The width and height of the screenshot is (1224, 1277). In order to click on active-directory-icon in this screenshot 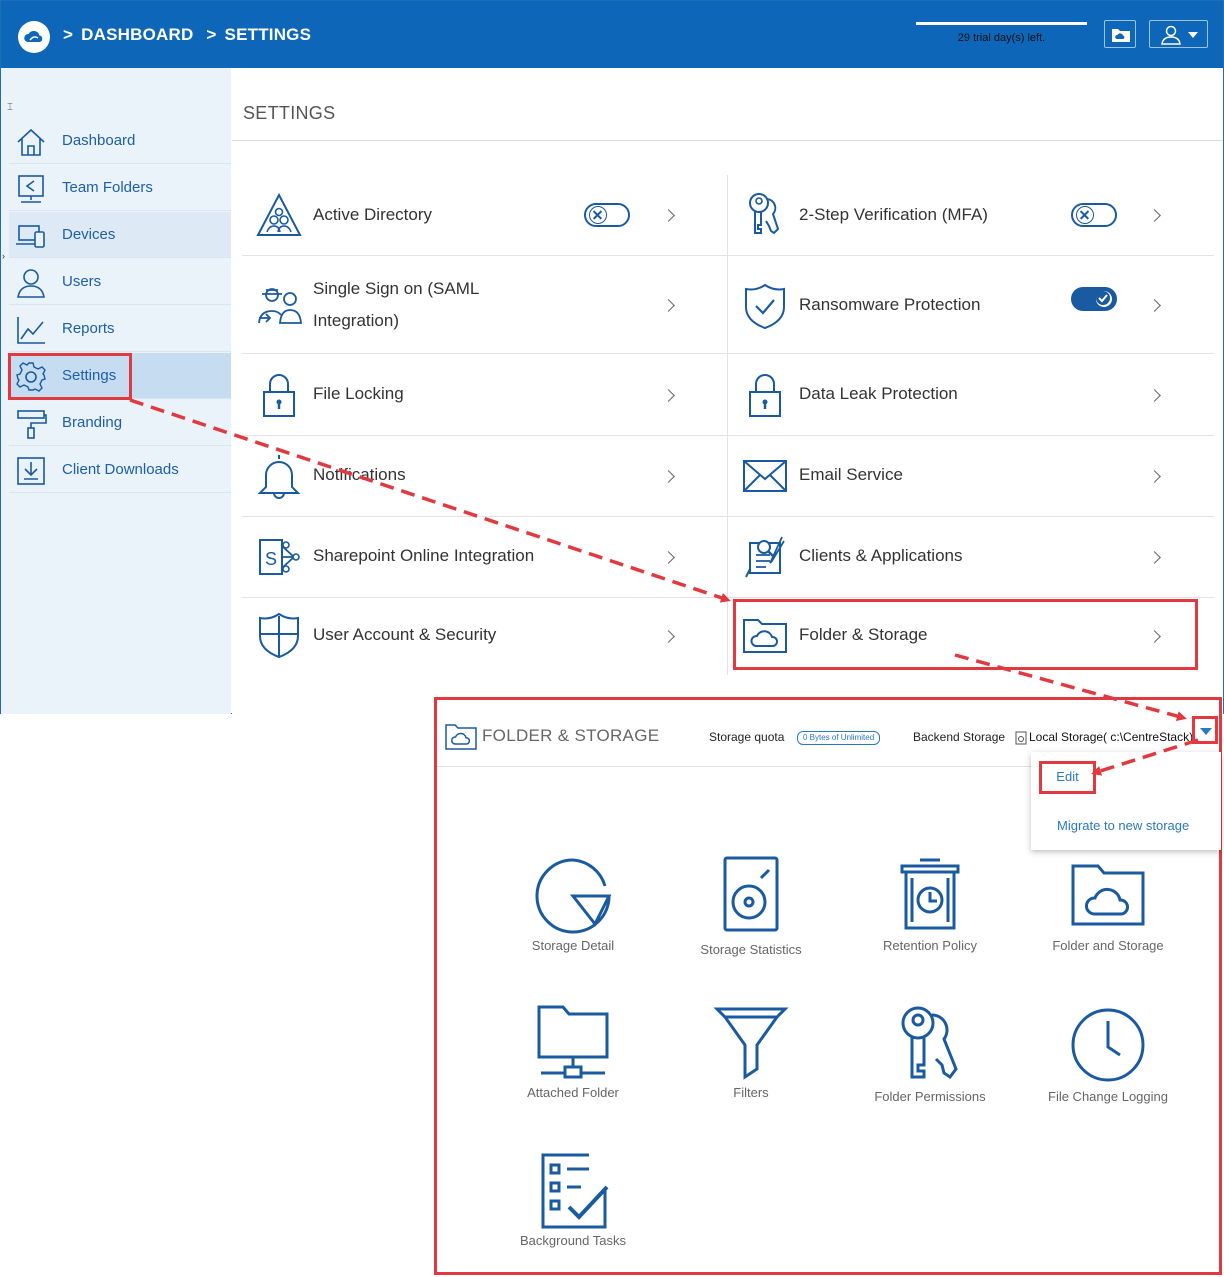, I will do `click(279, 214)`.